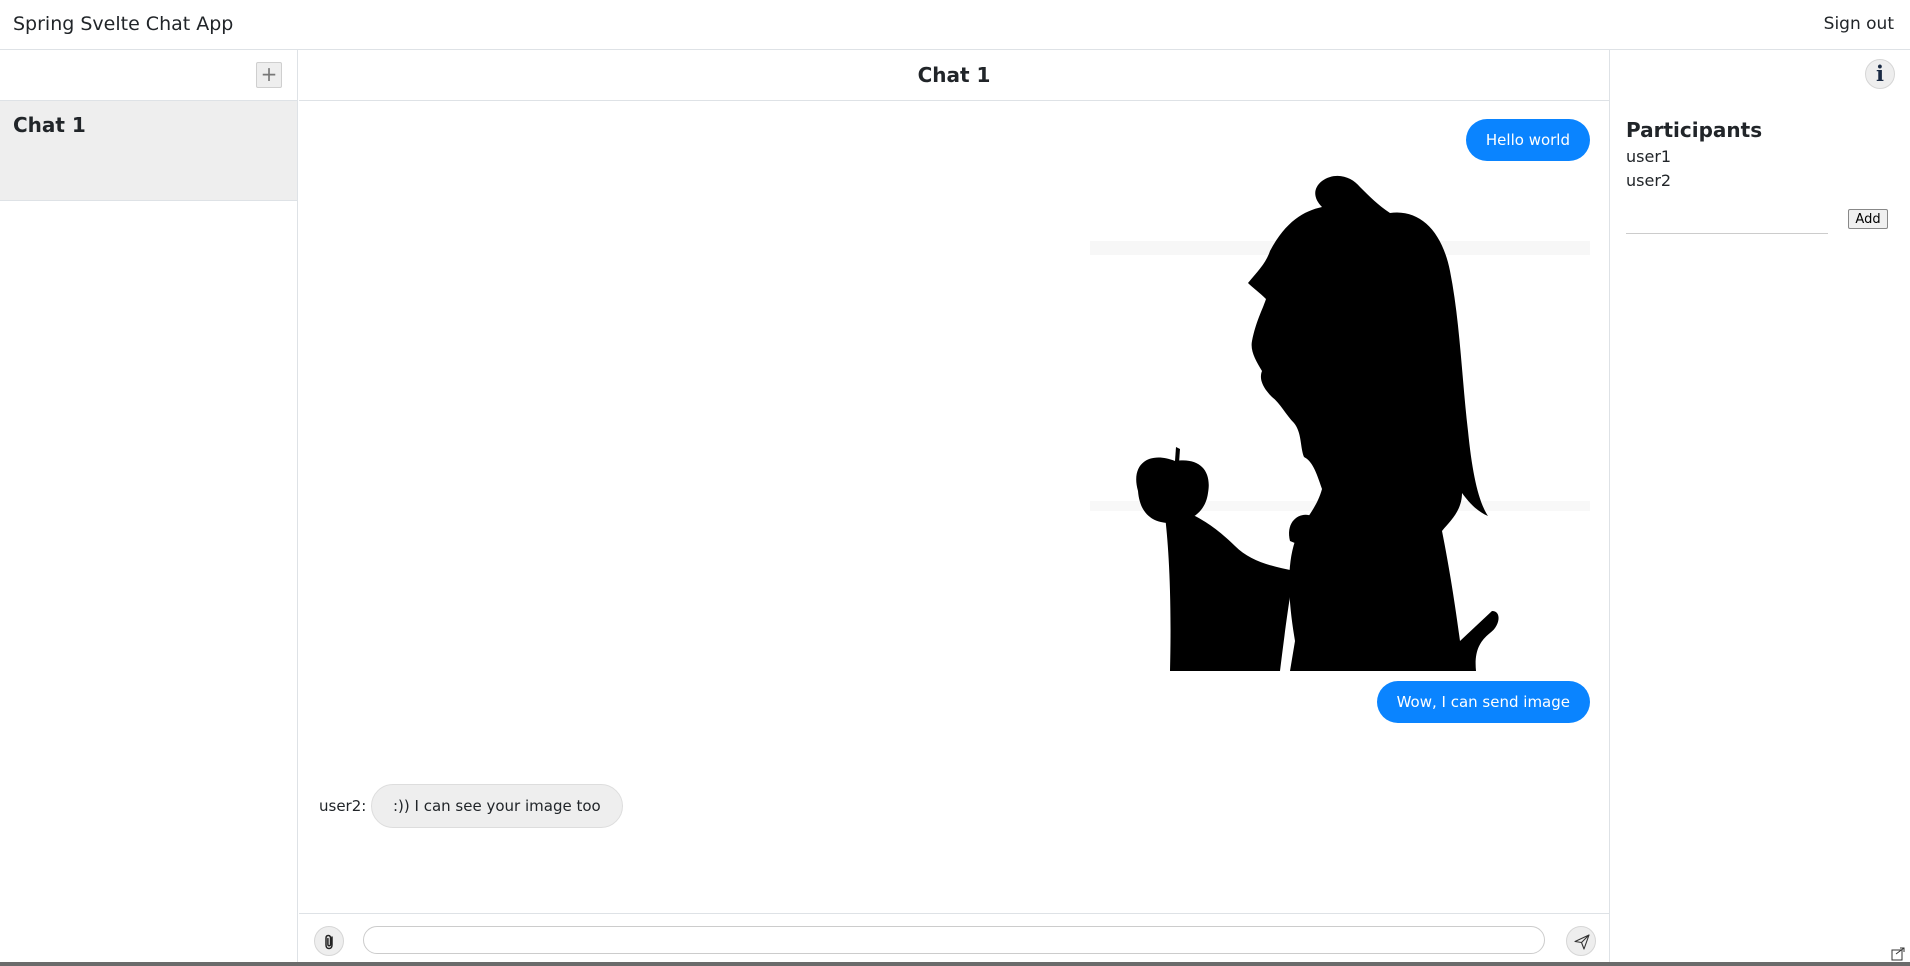  Describe the element at coordinates (1727, 220) in the screenshot. I see `add-participant-input` at that location.